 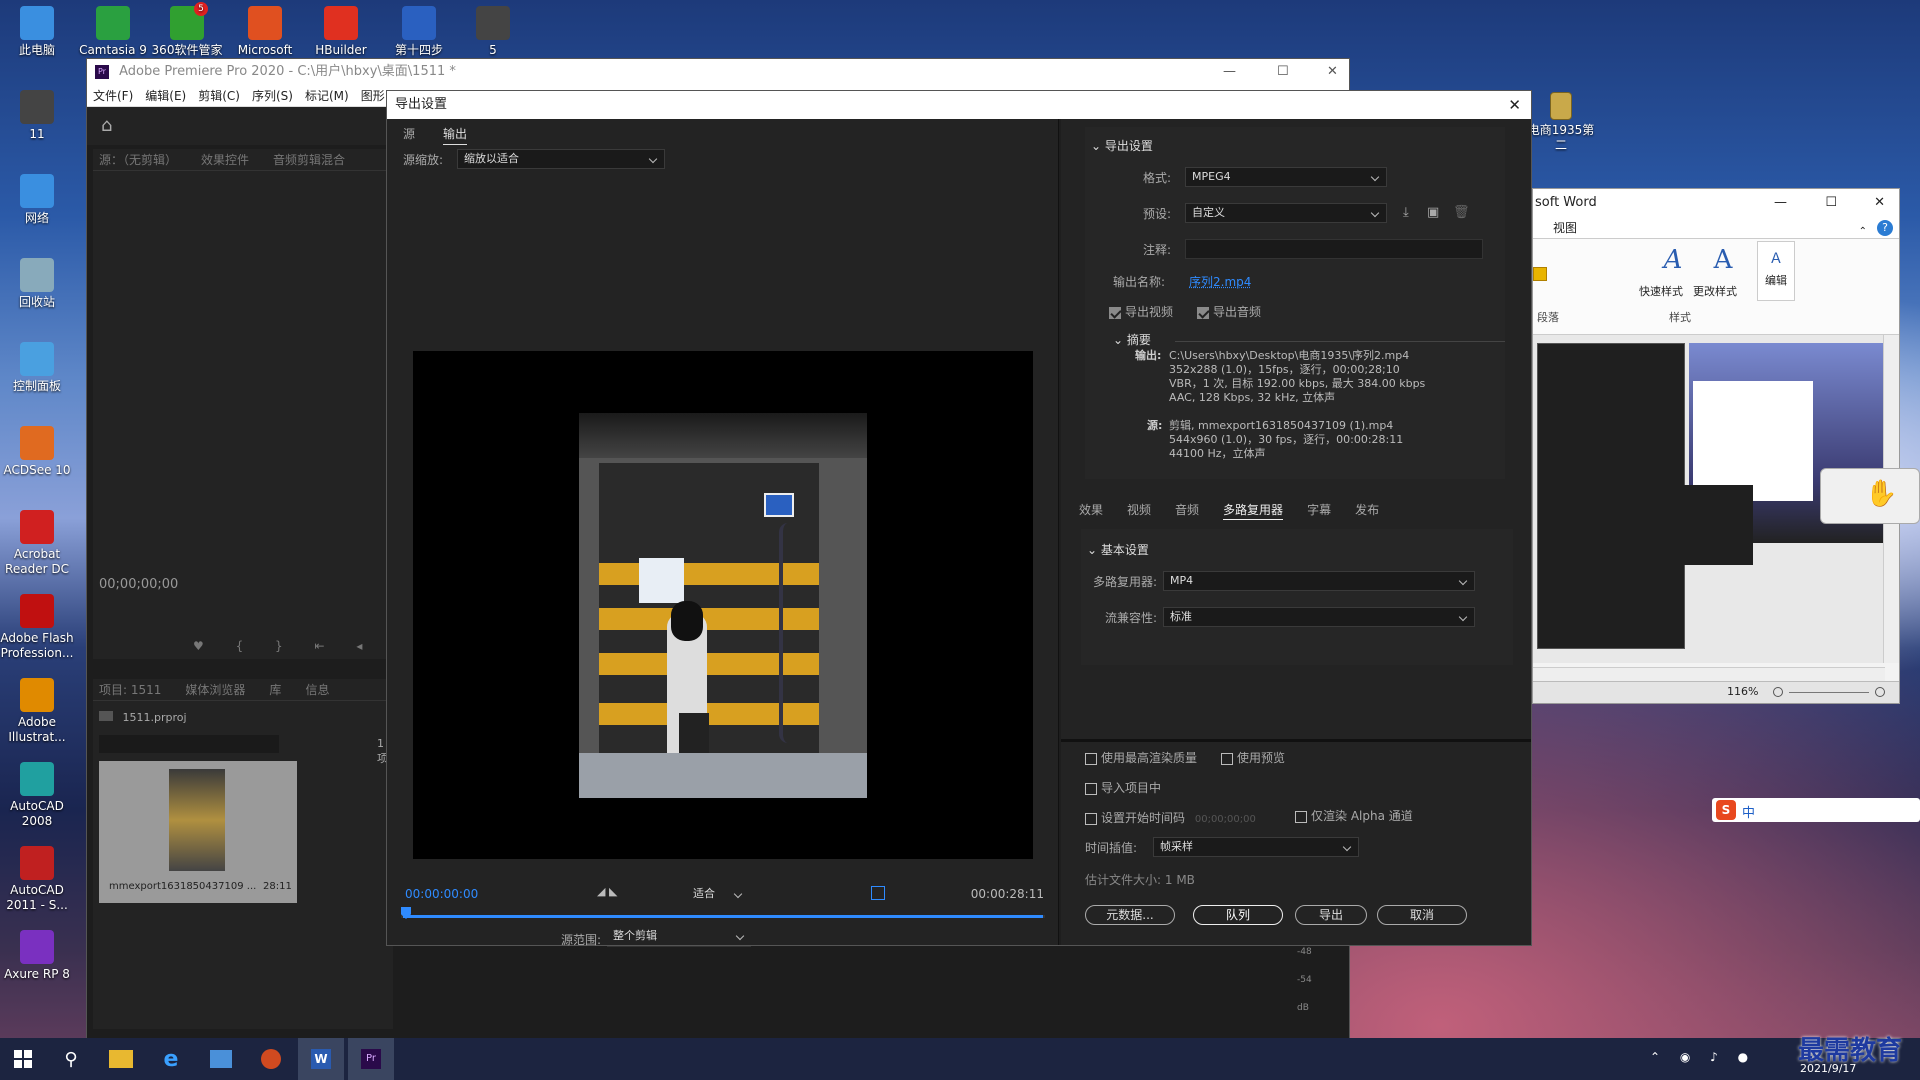 What do you see at coordinates (1319, 581) in the screenshot?
I see `multiplexer-dropdown: MP4` at bounding box center [1319, 581].